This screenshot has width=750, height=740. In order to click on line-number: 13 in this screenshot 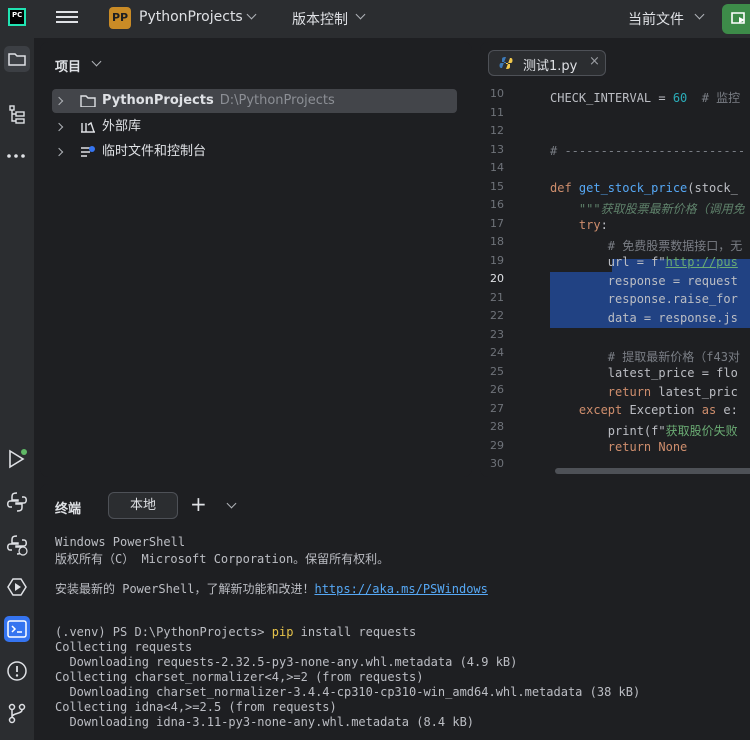, I will do `click(497, 149)`.